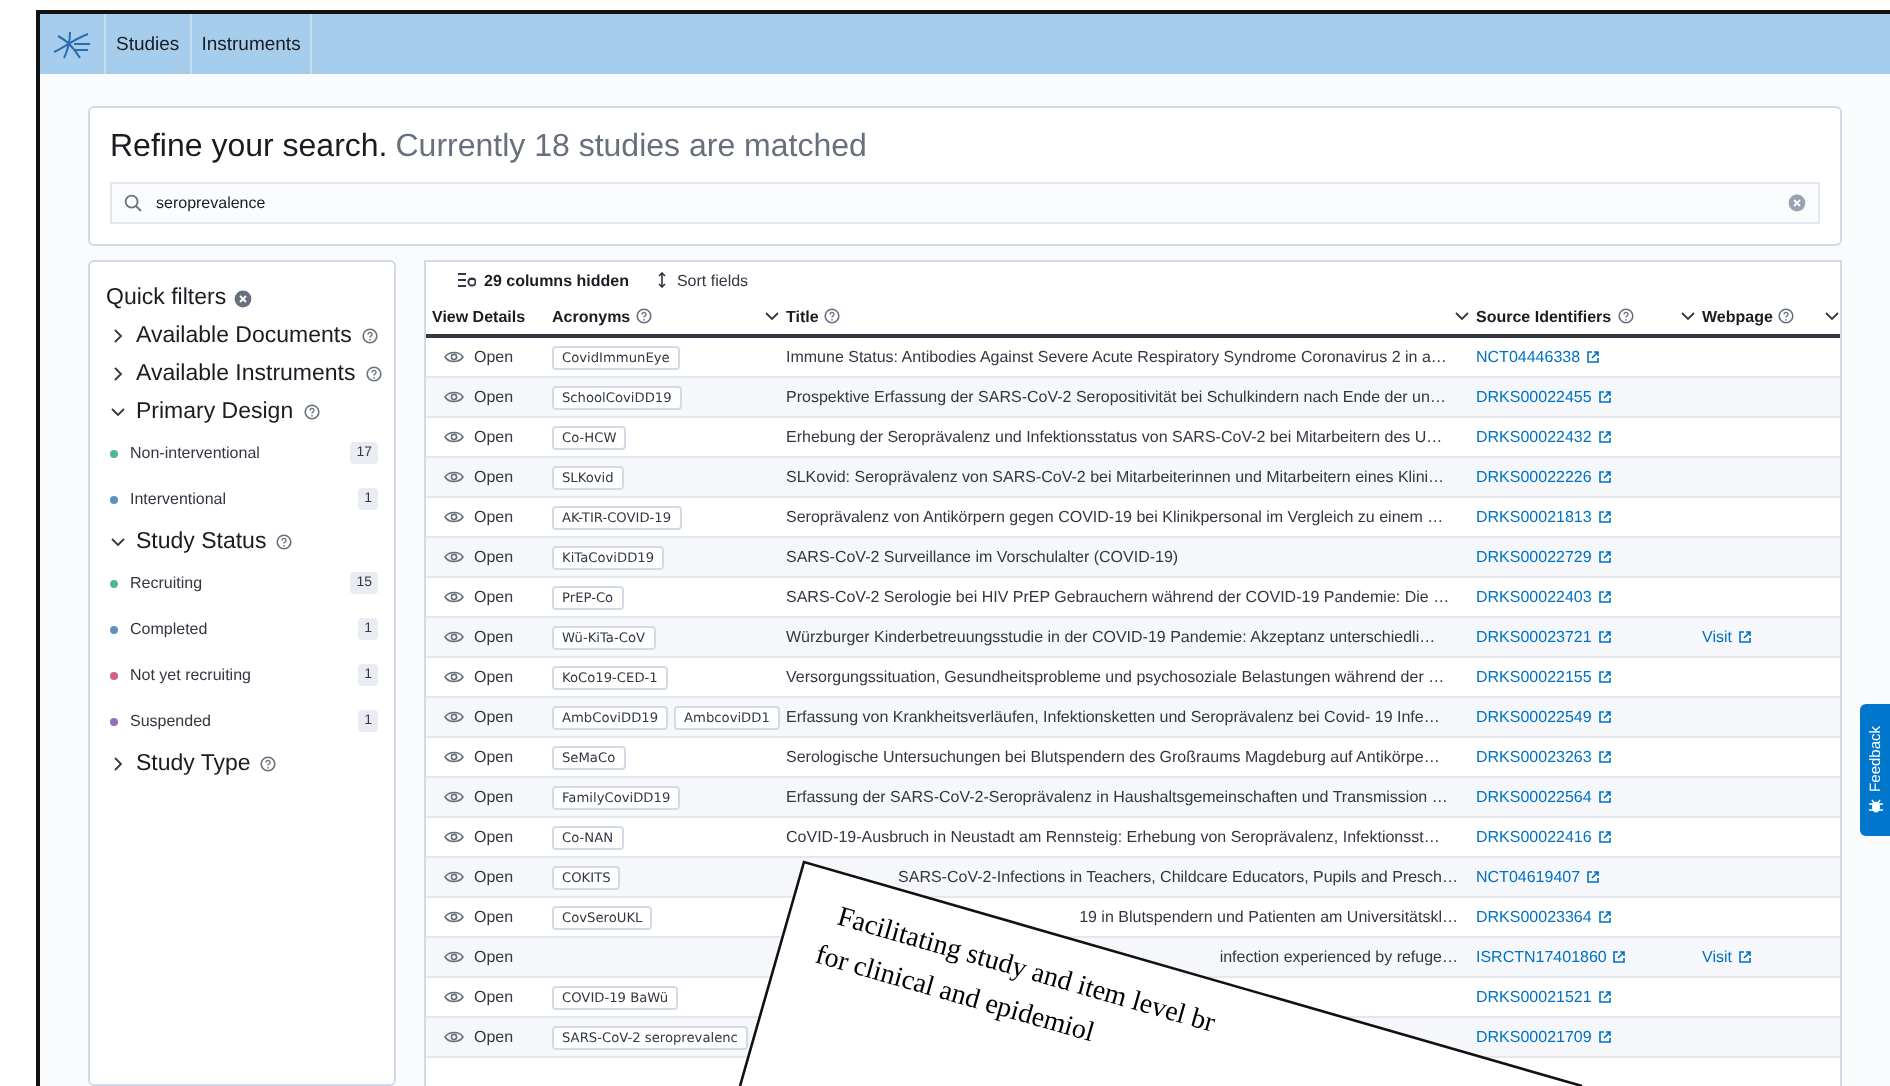 Image resolution: width=1890 pixels, height=1086 pixels. Describe the element at coordinates (965, 203) in the screenshot. I see `search-field: seroprevalence` at that location.